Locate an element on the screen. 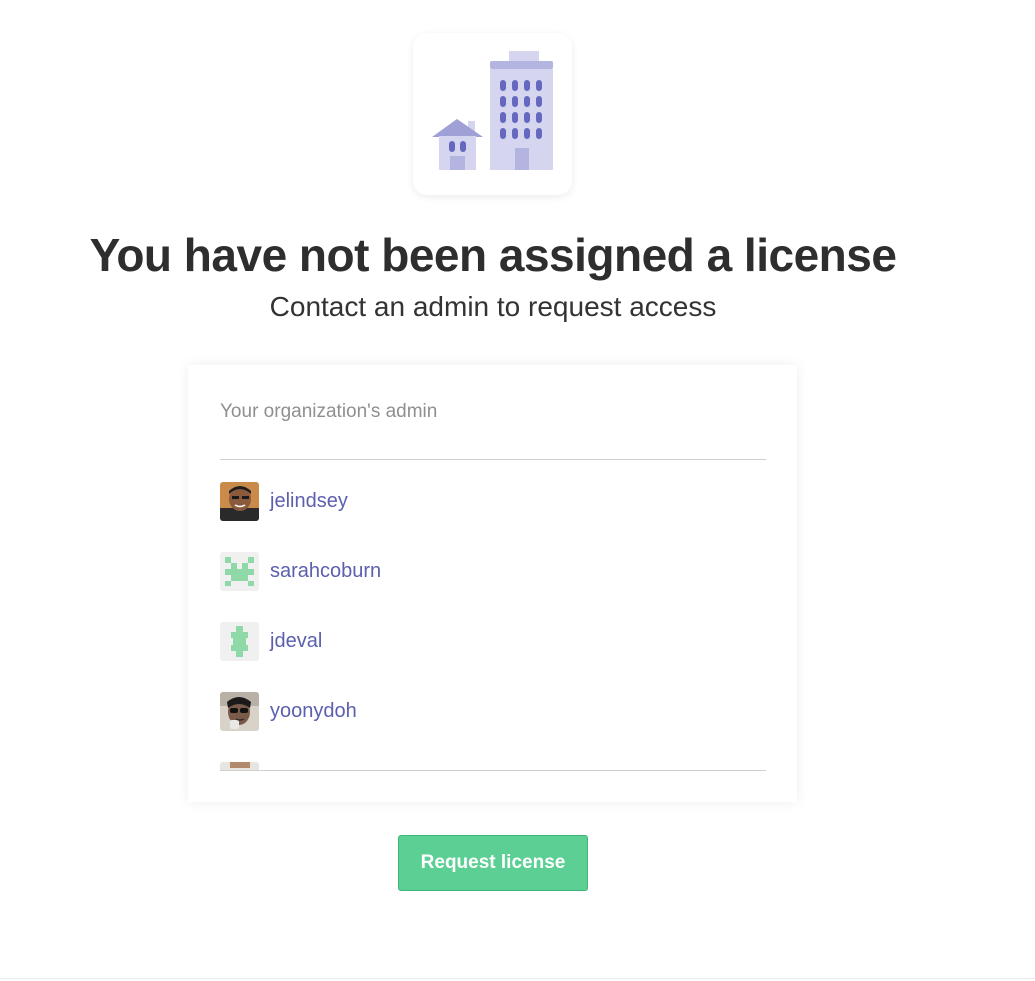 This screenshot has width=1035, height=981. admin-username-link: jdeval is located at coordinates (296, 641).